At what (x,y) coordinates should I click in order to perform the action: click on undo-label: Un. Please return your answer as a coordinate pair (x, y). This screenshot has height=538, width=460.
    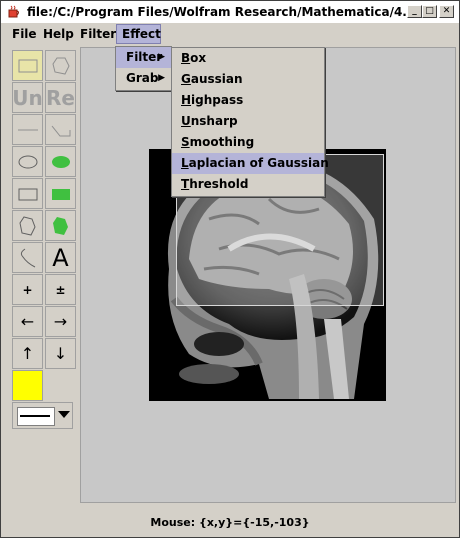
    Looking at the image, I should click on (27, 97).